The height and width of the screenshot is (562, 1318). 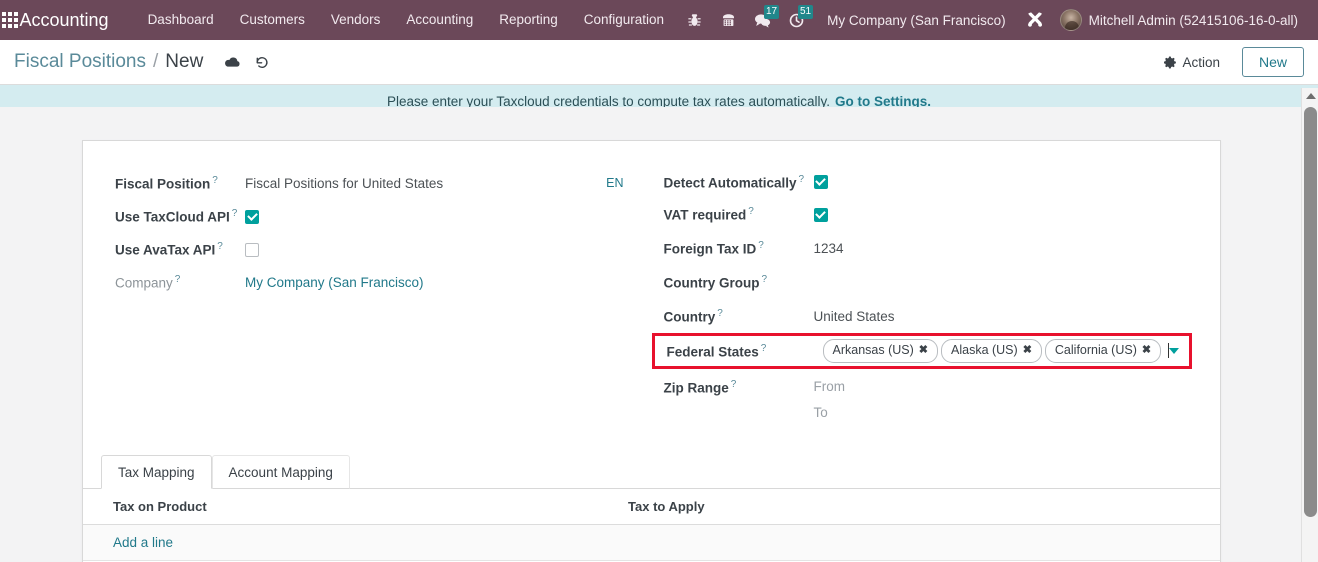 What do you see at coordinates (624, 20) in the screenshot?
I see `menu-item-configuration: Configuration` at bounding box center [624, 20].